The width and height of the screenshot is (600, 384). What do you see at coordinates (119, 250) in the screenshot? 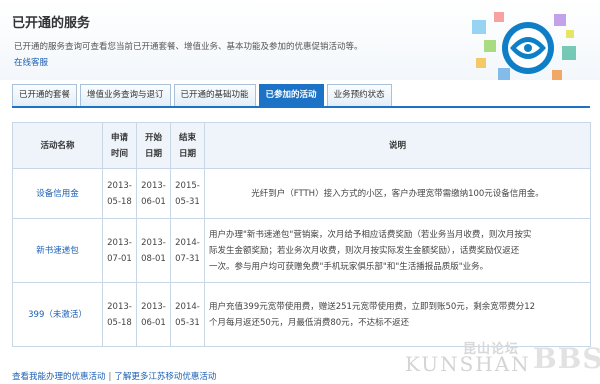
I see `apply-time: 2013- 07-01` at bounding box center [119, 250].